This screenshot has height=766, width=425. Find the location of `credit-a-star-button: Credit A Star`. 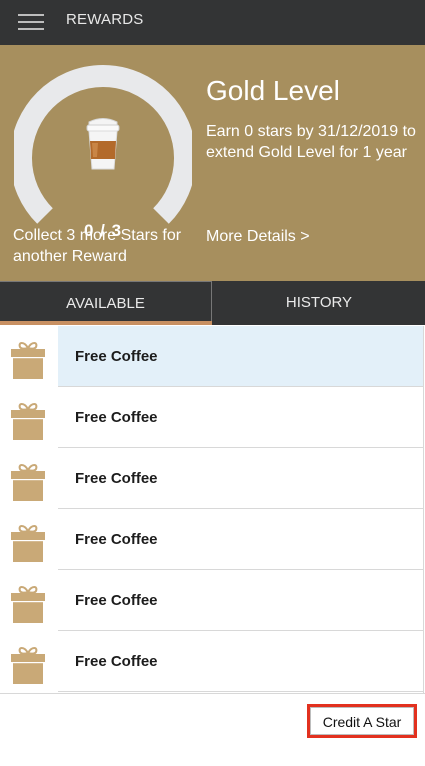

credit-a-star-button: Credit A Star is located at coordinates (362, 721).